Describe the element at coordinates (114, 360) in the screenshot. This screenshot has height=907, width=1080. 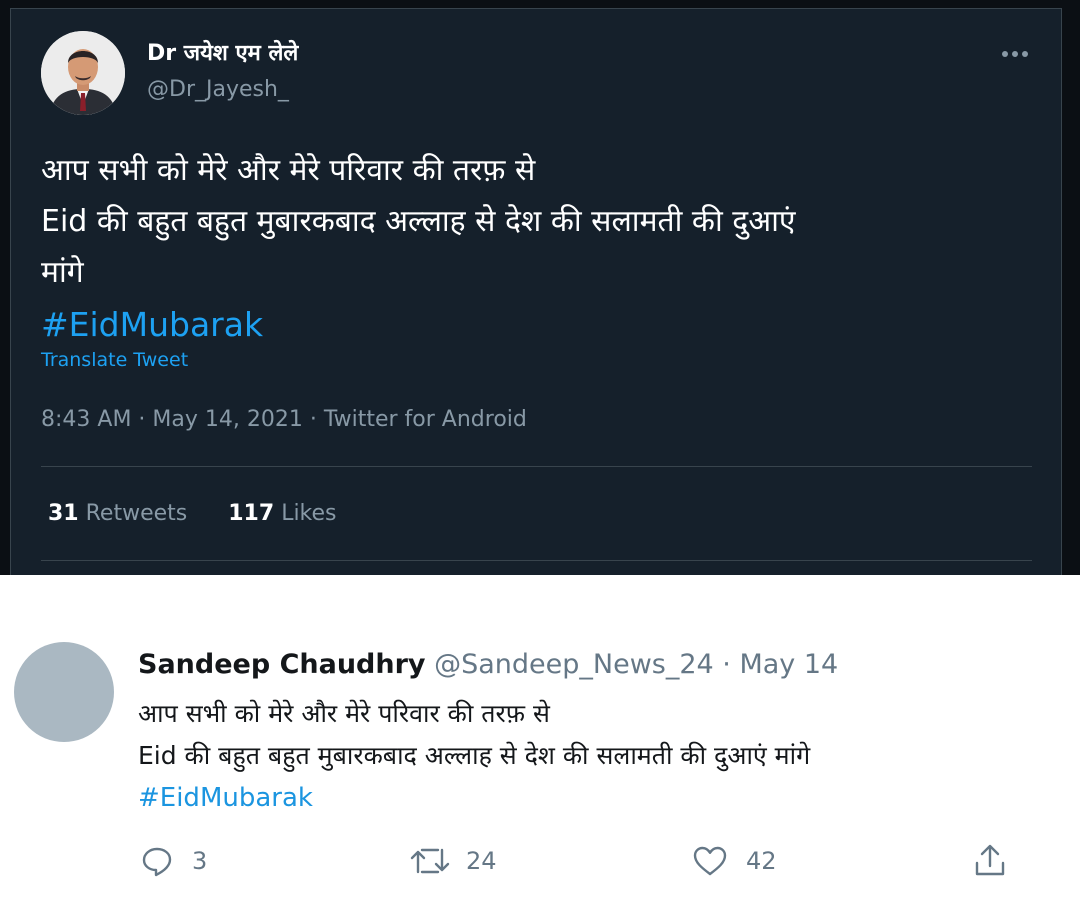
I see `translate-tweet-link: Translate Tweet` at that location.